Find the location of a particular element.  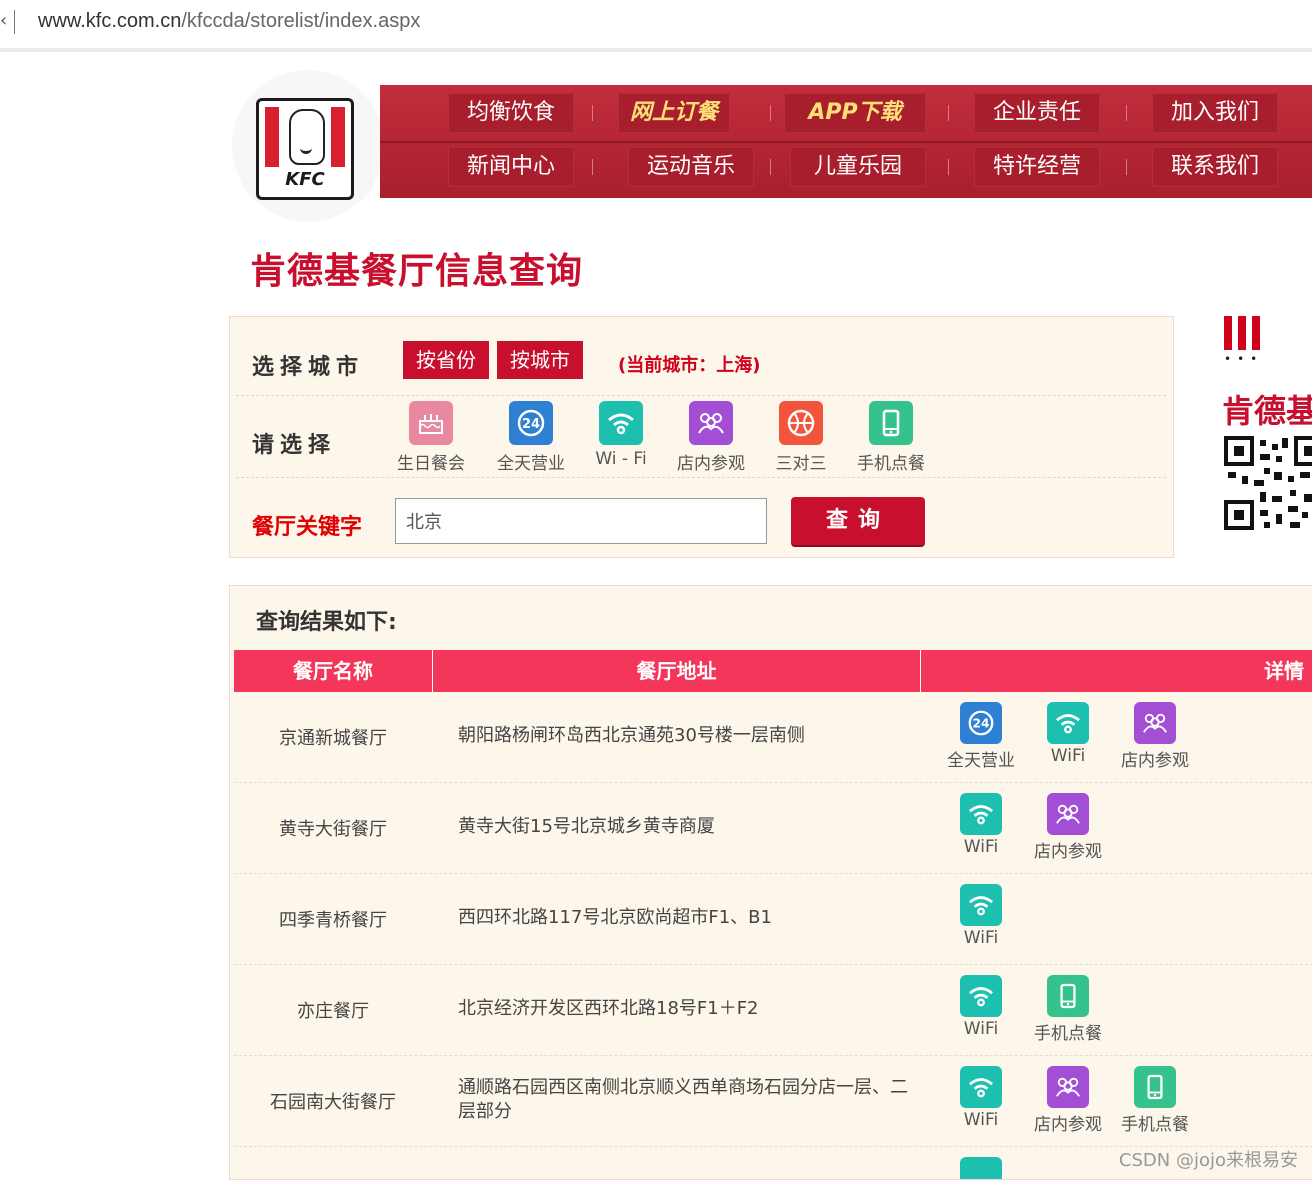

feature-mobile-order: 手机点餐 is located at coordinates (891, 437).